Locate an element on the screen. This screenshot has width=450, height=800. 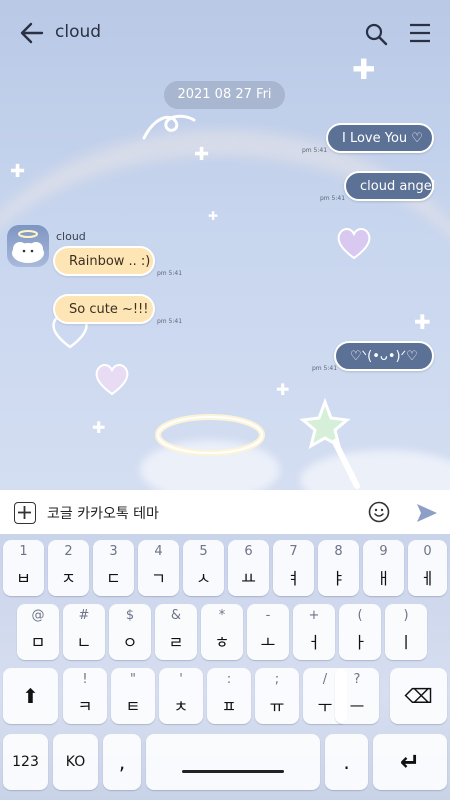
message-bubble: I Love You ♡ is located at coordinates (380, 138).